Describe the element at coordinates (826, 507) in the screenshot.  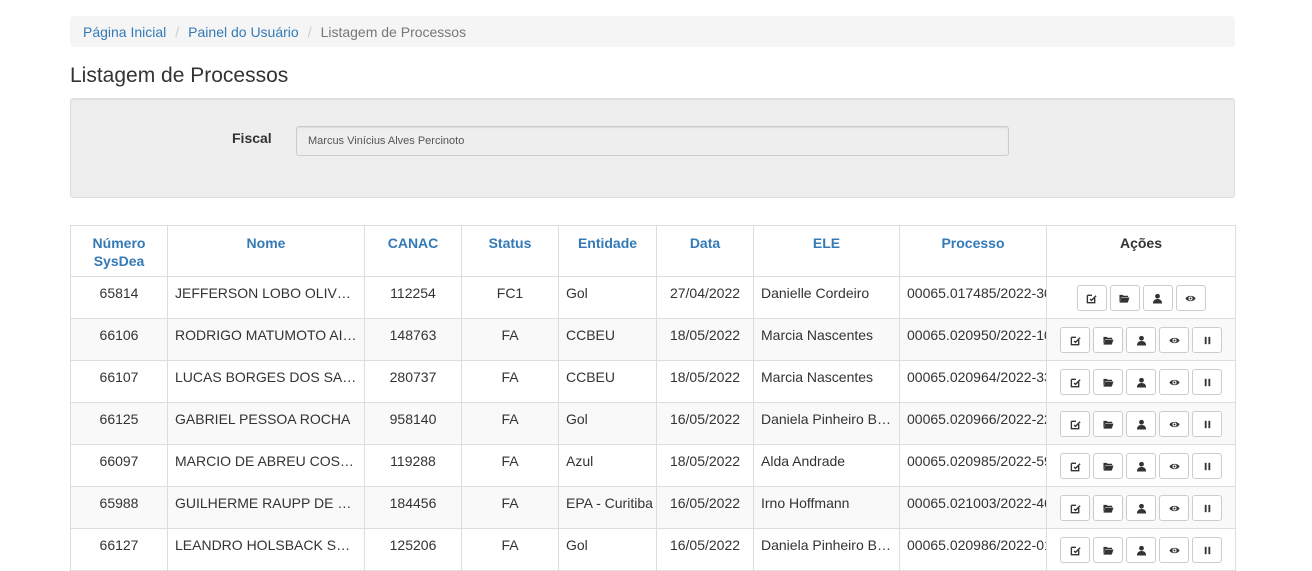
I see `cell-ele: Irno Hoffmann` at that location.